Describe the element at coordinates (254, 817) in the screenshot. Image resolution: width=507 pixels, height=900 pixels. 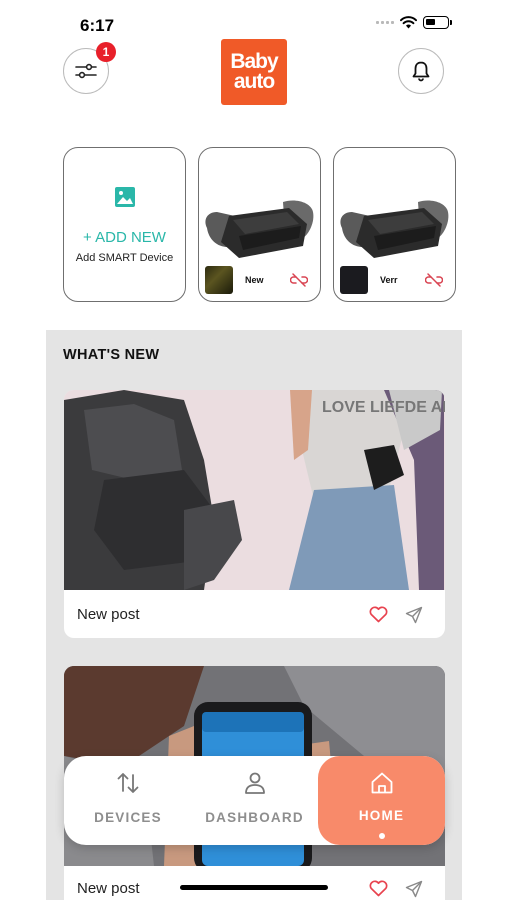
I see `nav-dashboard-label: DASHBOARD` at that location.